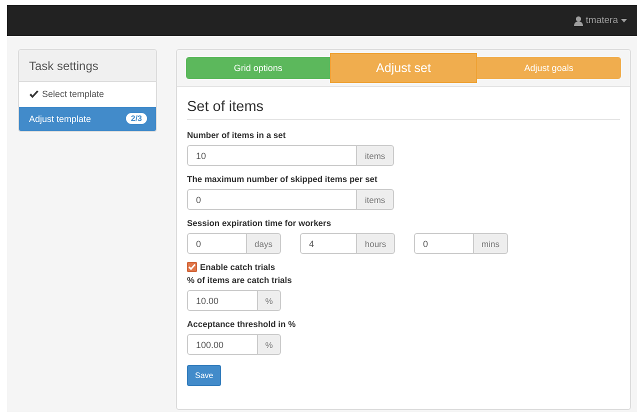 The width and height of the screenshot is (637, 414). Describe the element at coordinates (238, 267) in the screenshot. I see `field-label: Enable catch trials` at that location.